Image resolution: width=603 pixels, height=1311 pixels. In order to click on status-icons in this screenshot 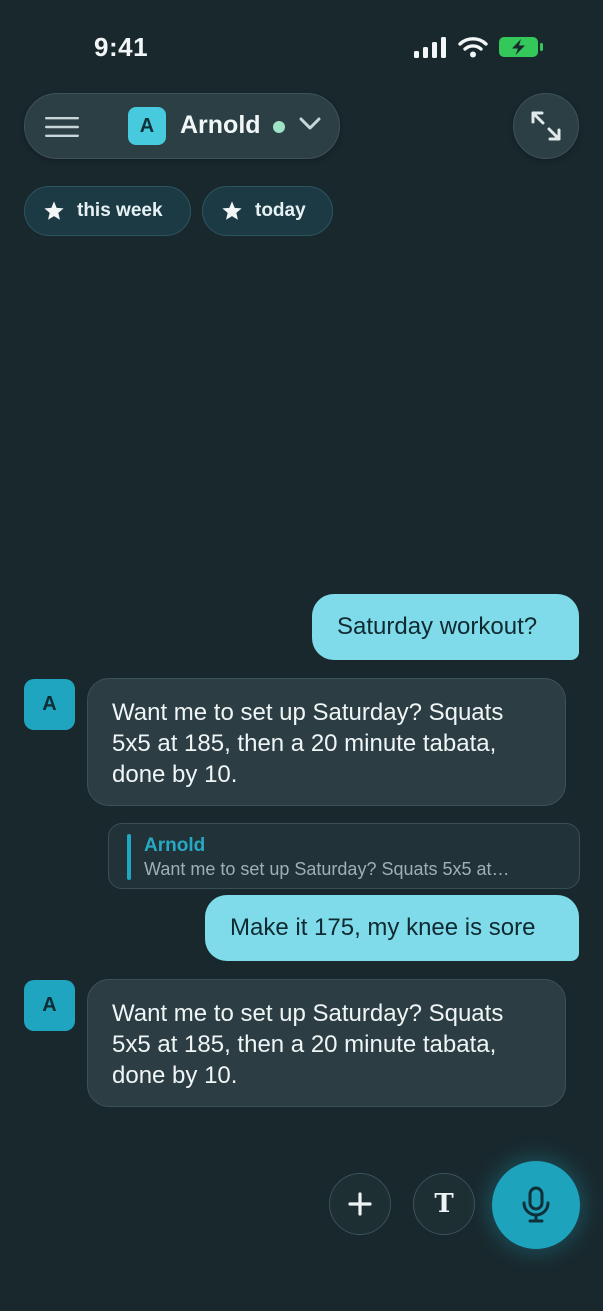, I will do `click(479, 47)`.